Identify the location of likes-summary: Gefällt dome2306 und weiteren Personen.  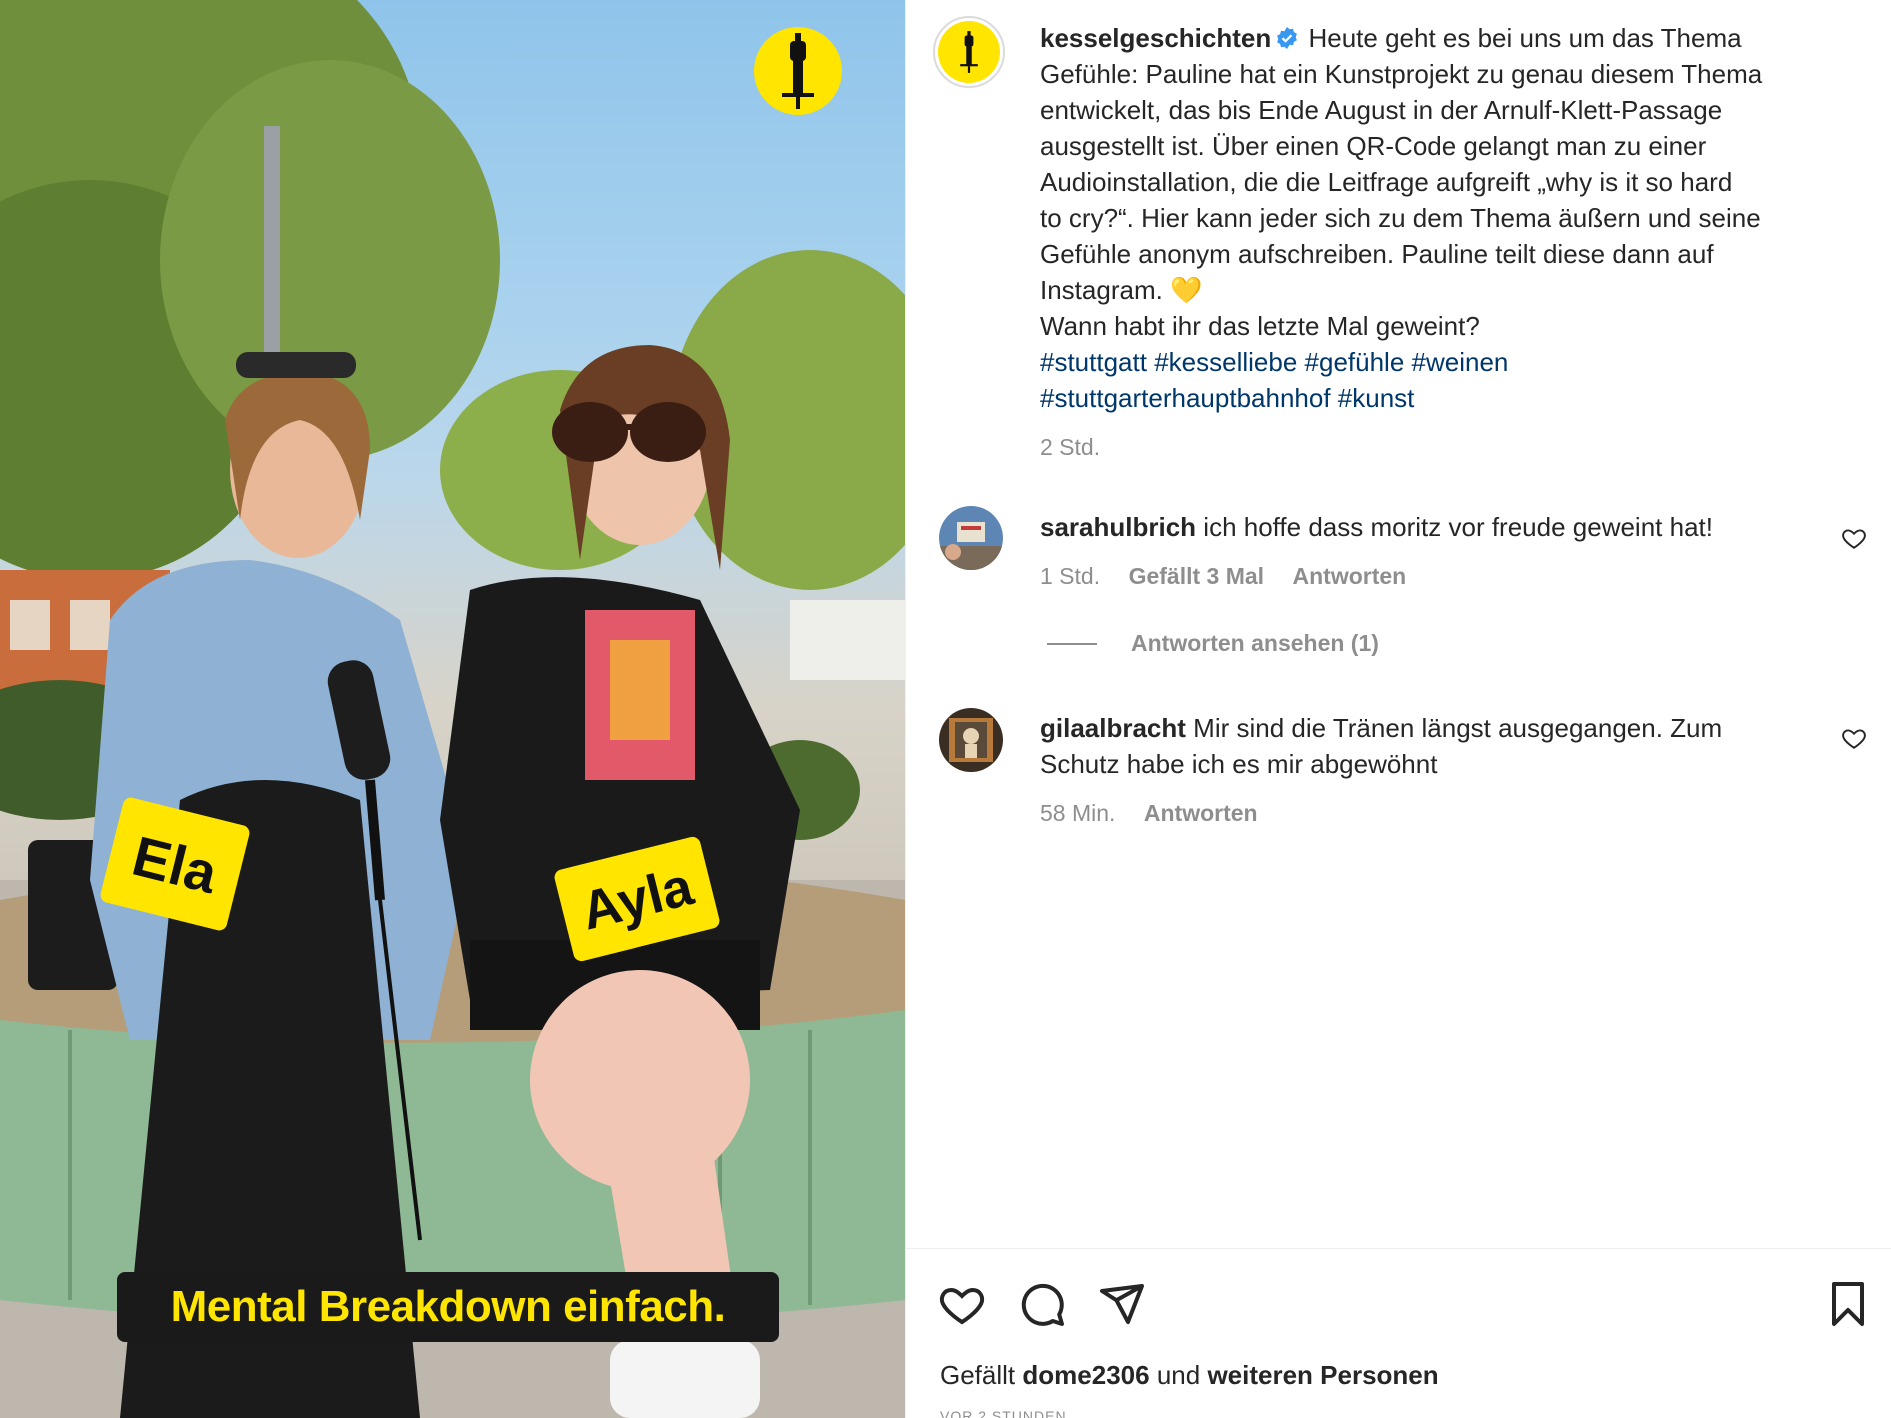
(1189, 1375).